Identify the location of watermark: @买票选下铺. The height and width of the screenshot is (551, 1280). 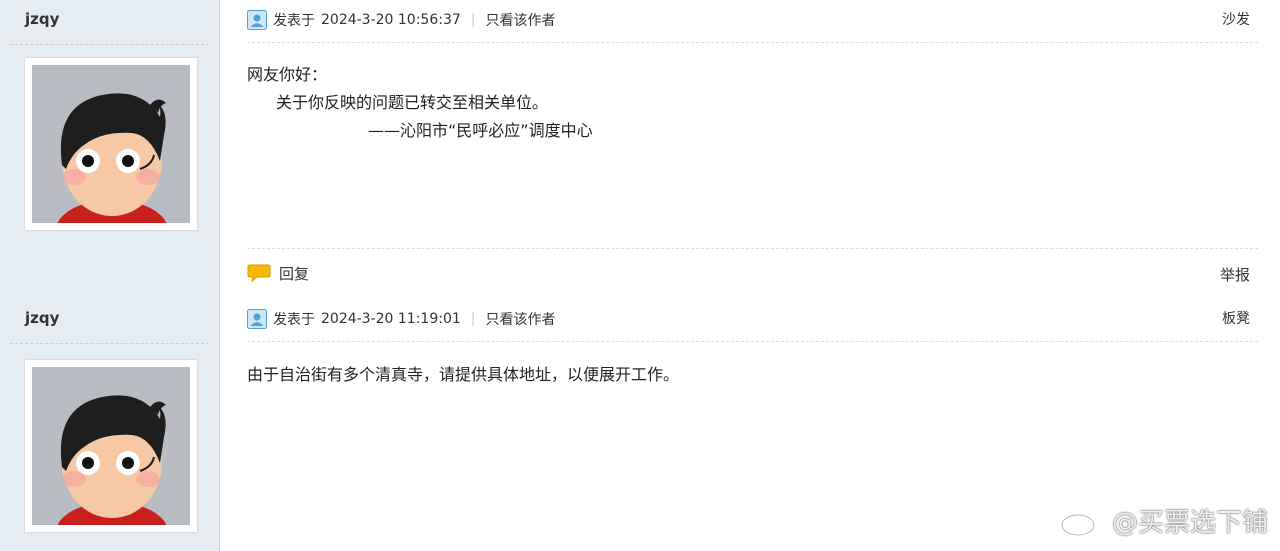
(1164, 520).